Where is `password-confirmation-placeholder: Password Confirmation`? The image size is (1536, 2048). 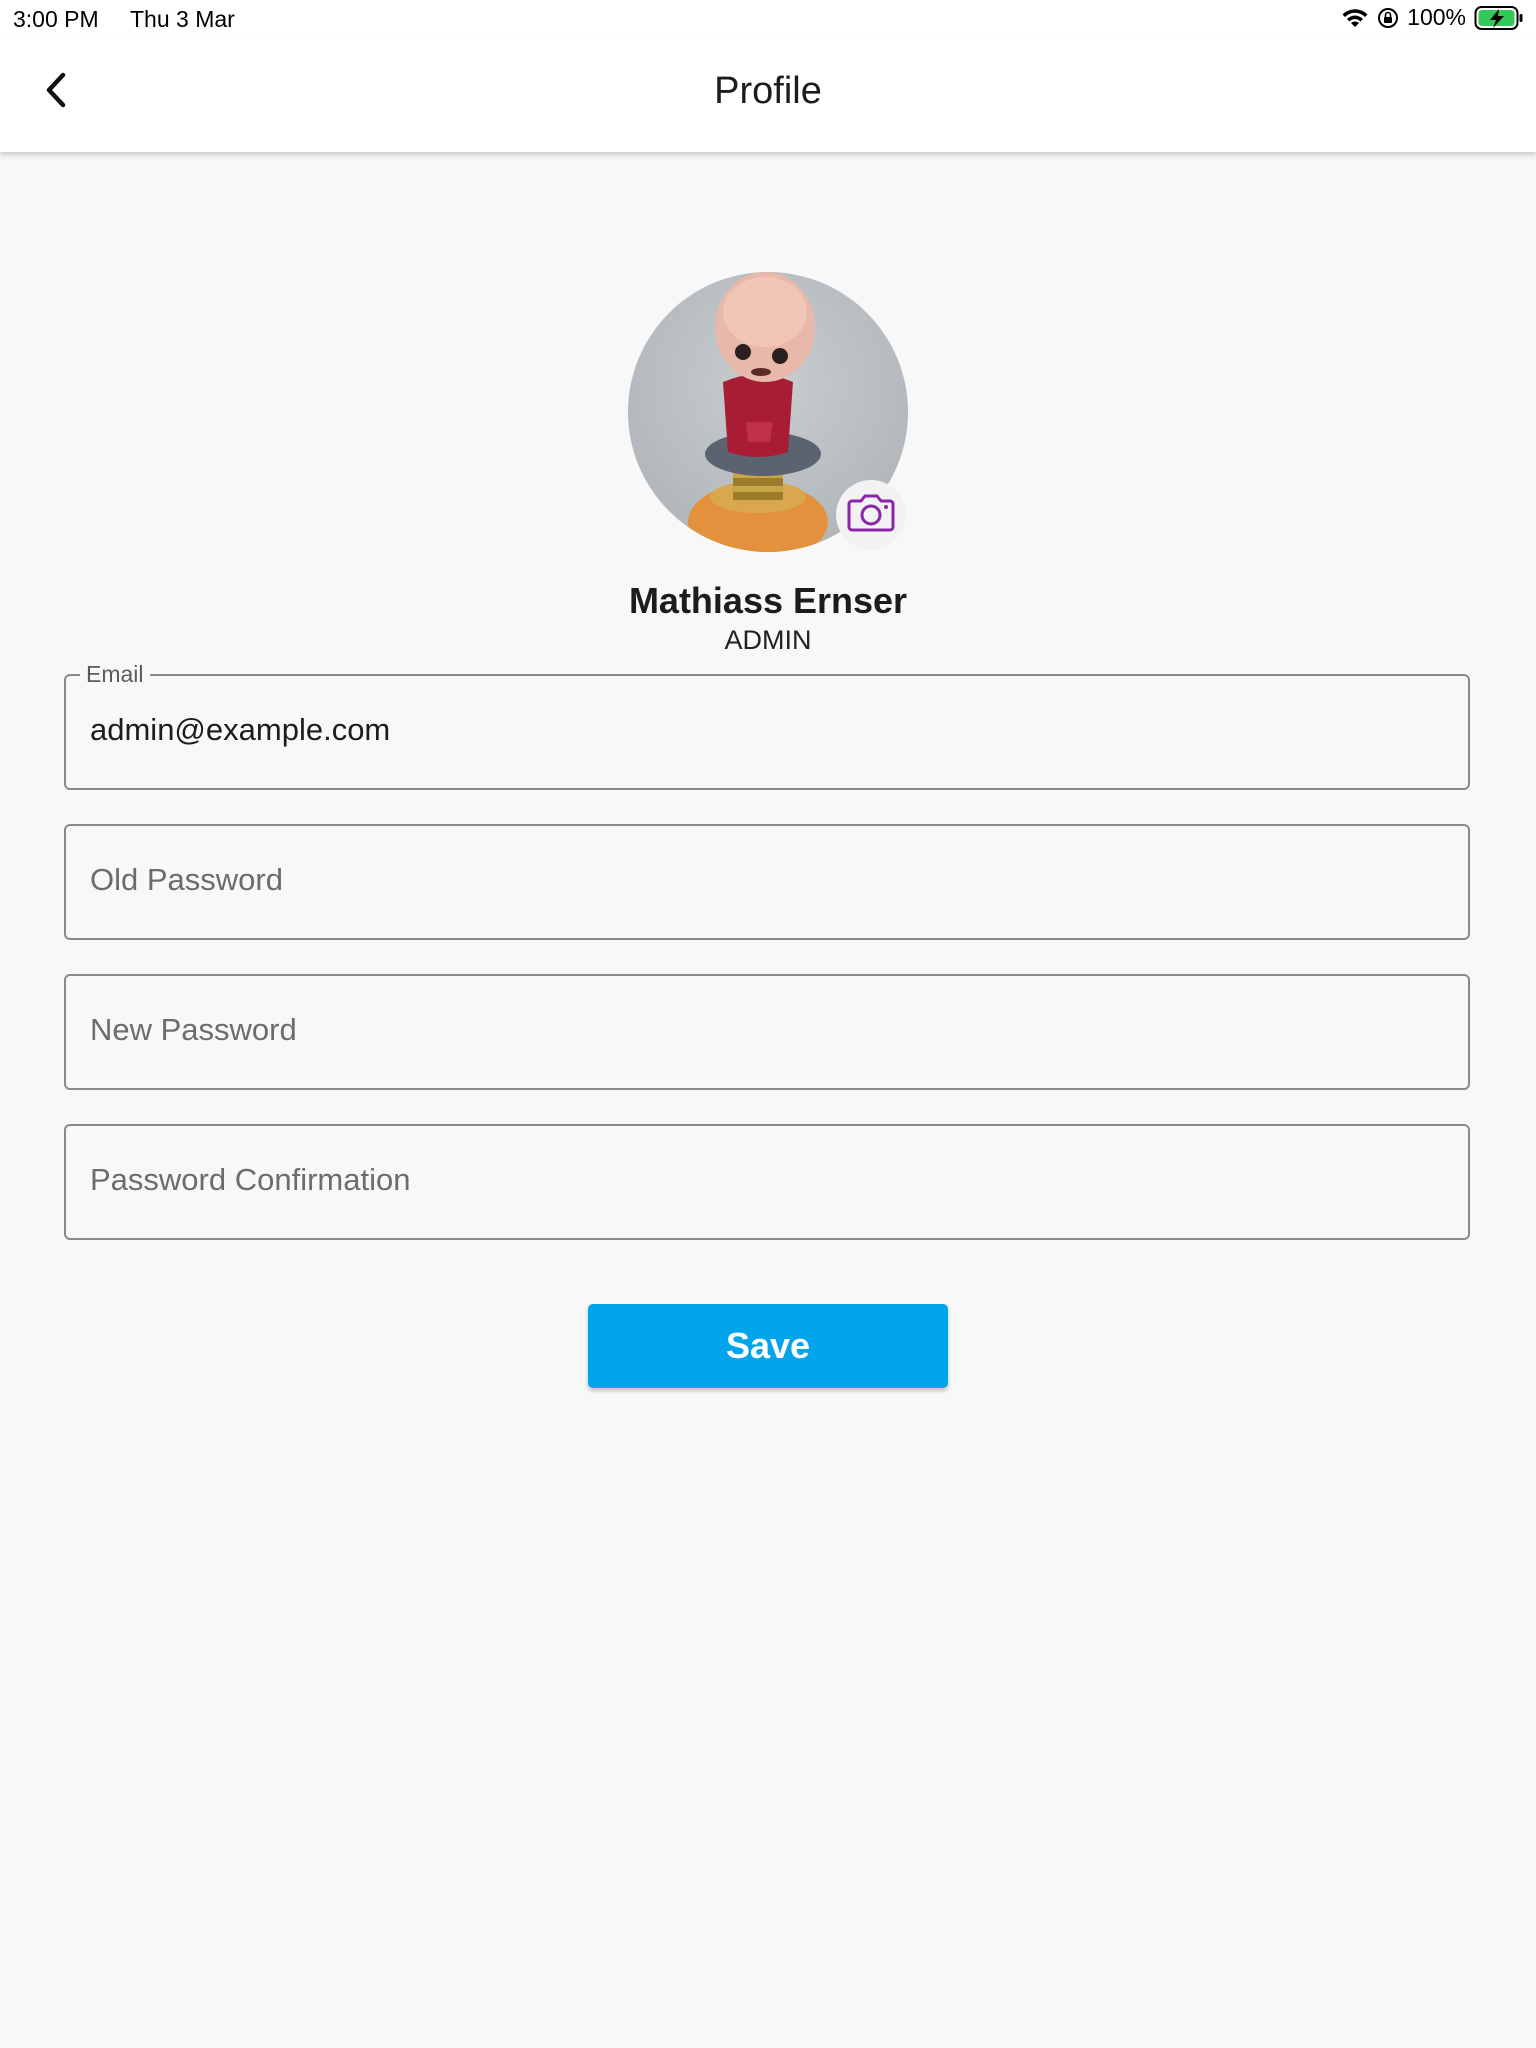 password-confirmation-placeholder: Password Confirmation is located at coordinates (250, 1179).